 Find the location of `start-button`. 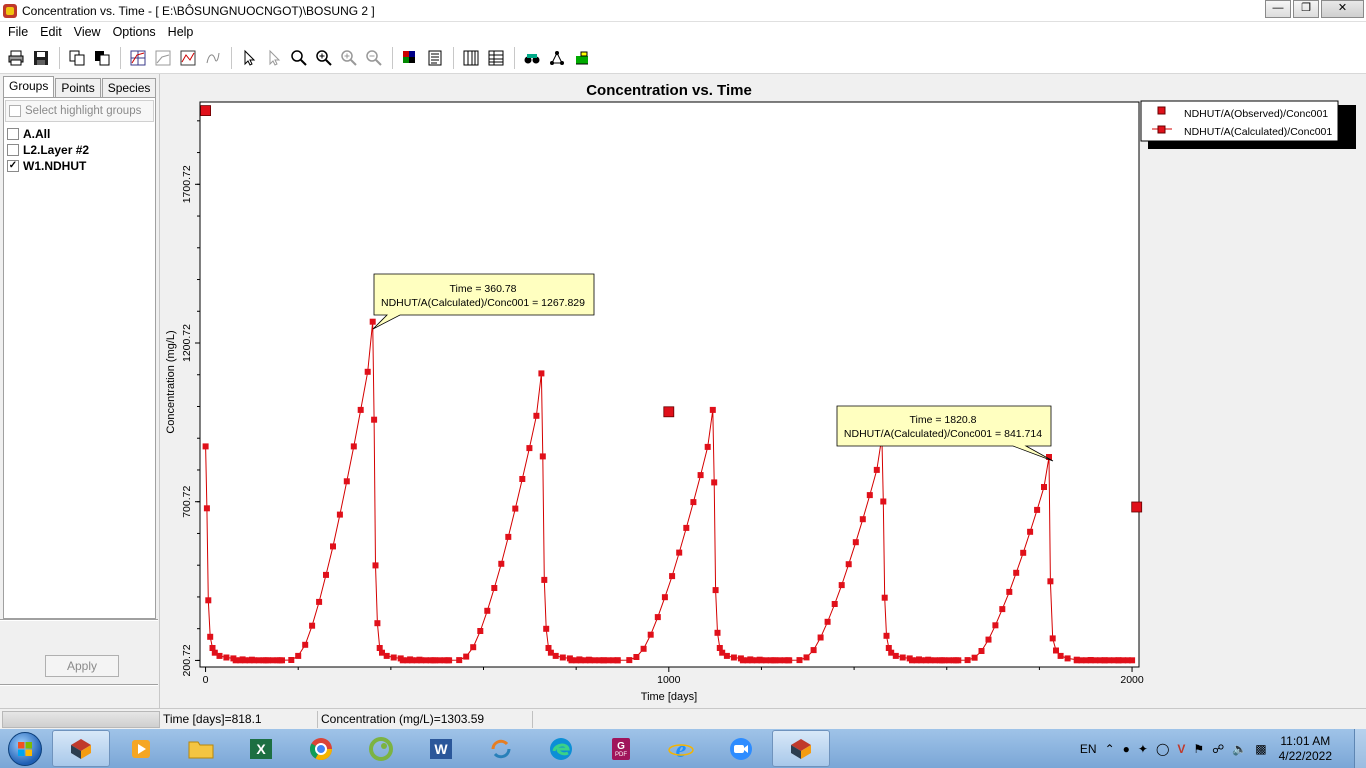

start-button is located at coordinates (25, 748).